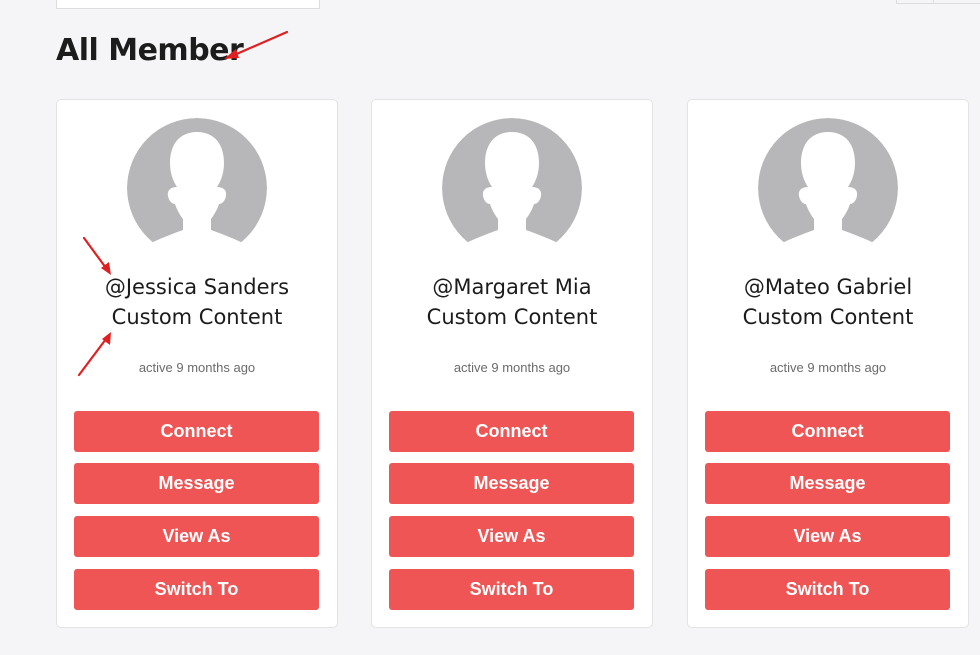 The width and height of the screenshot is (980, 655). What do you see at coordinates (188, 4) in the screenshot?
I see `search-input-edge` at bounding box center [188, 4].